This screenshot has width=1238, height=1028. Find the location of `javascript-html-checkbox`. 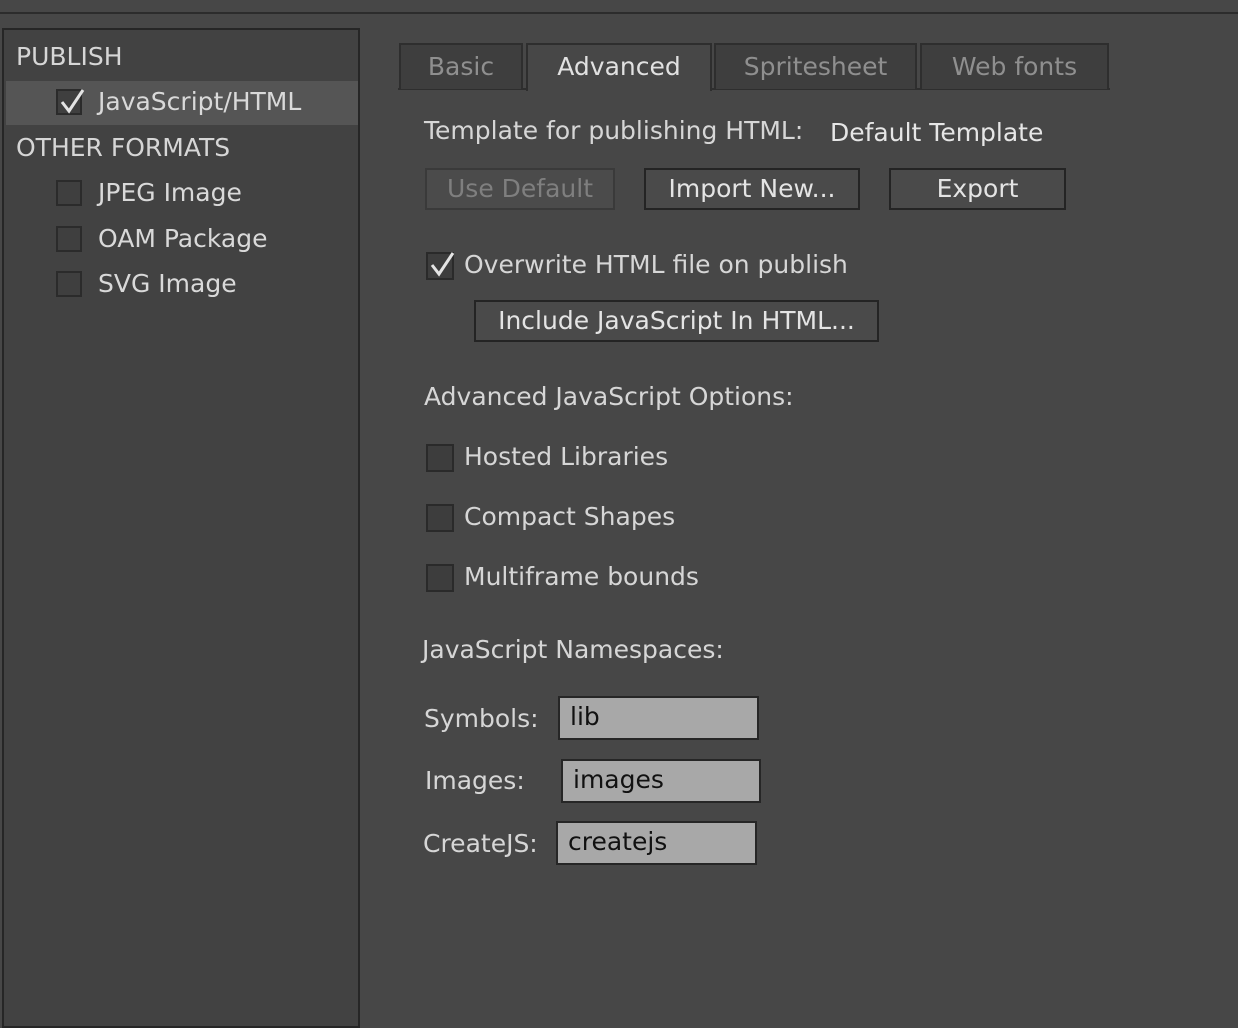

javascript-html-checkbox is located at coordinates (70, 102).